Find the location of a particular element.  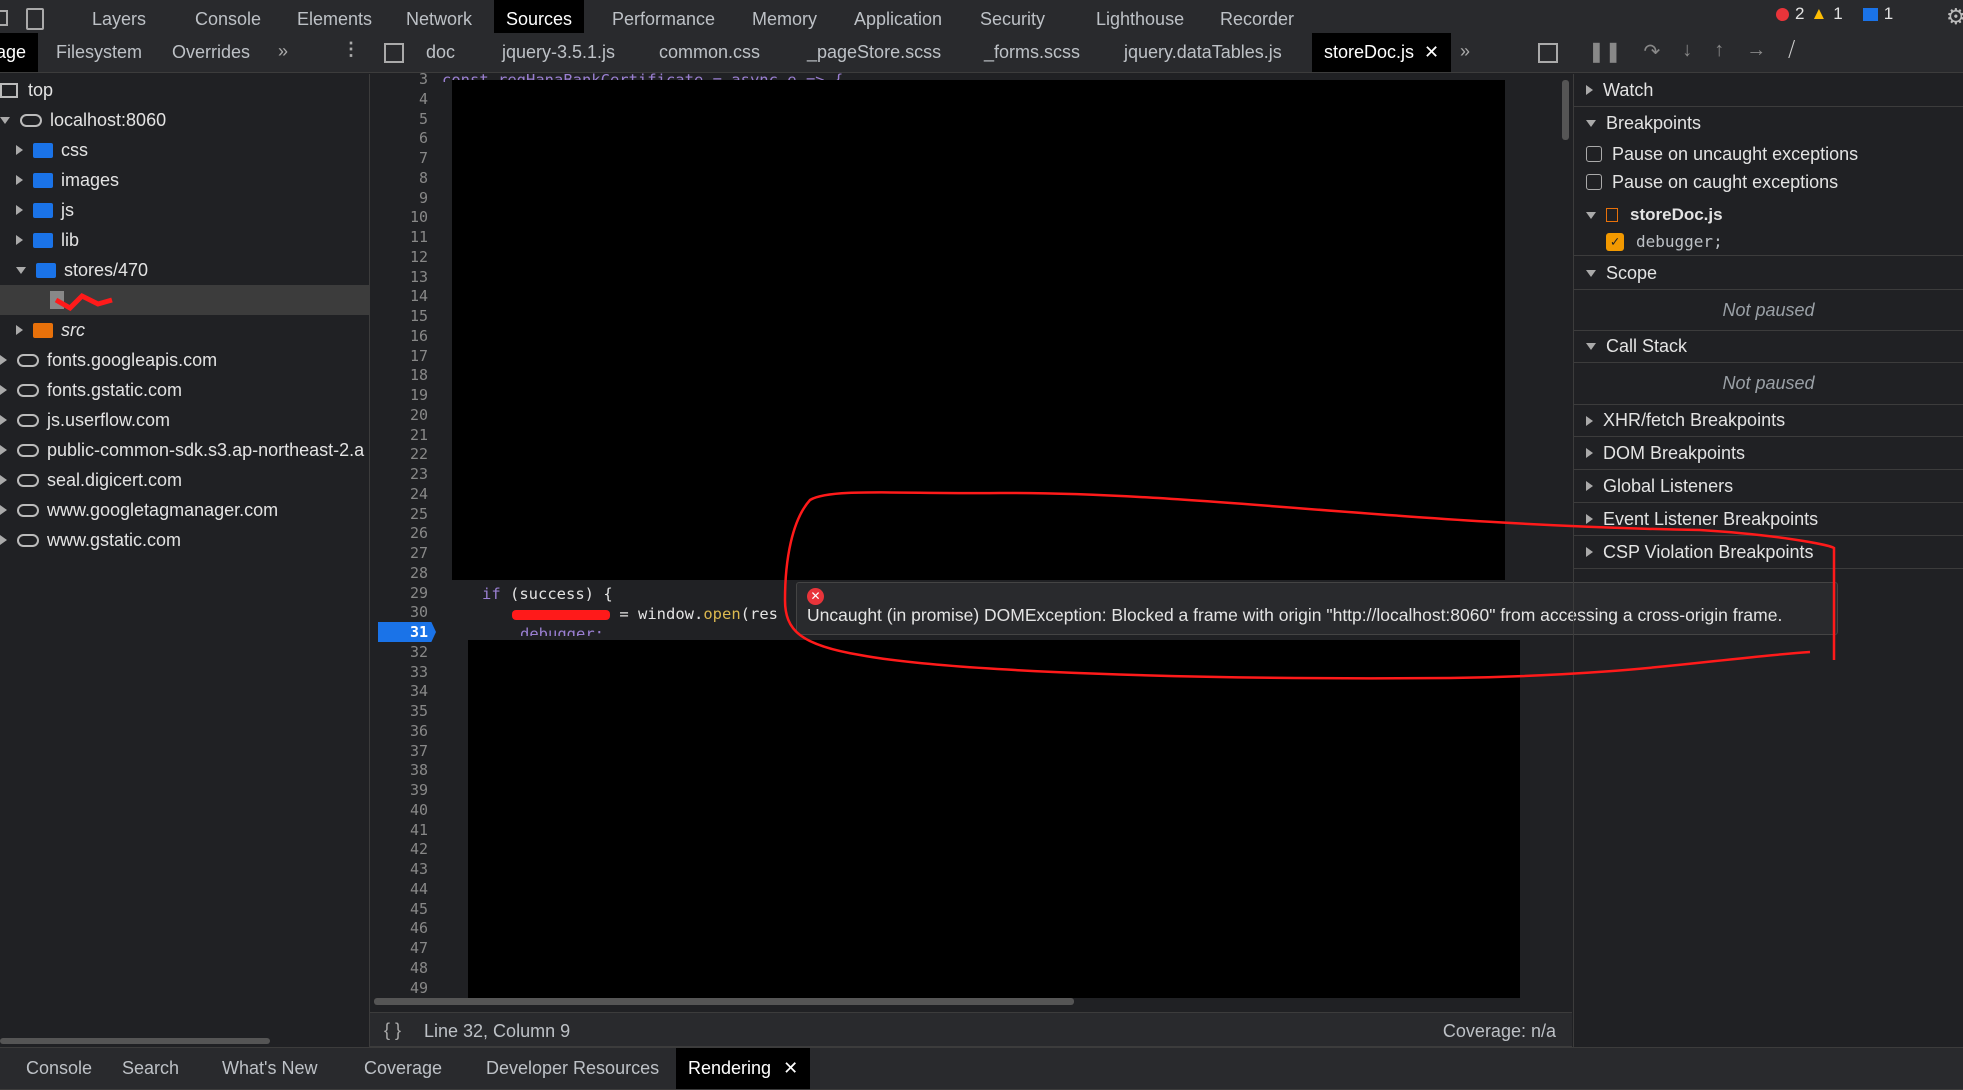

file-tab: storeDoc.js ✕ is located at coordinates (1382, 52).